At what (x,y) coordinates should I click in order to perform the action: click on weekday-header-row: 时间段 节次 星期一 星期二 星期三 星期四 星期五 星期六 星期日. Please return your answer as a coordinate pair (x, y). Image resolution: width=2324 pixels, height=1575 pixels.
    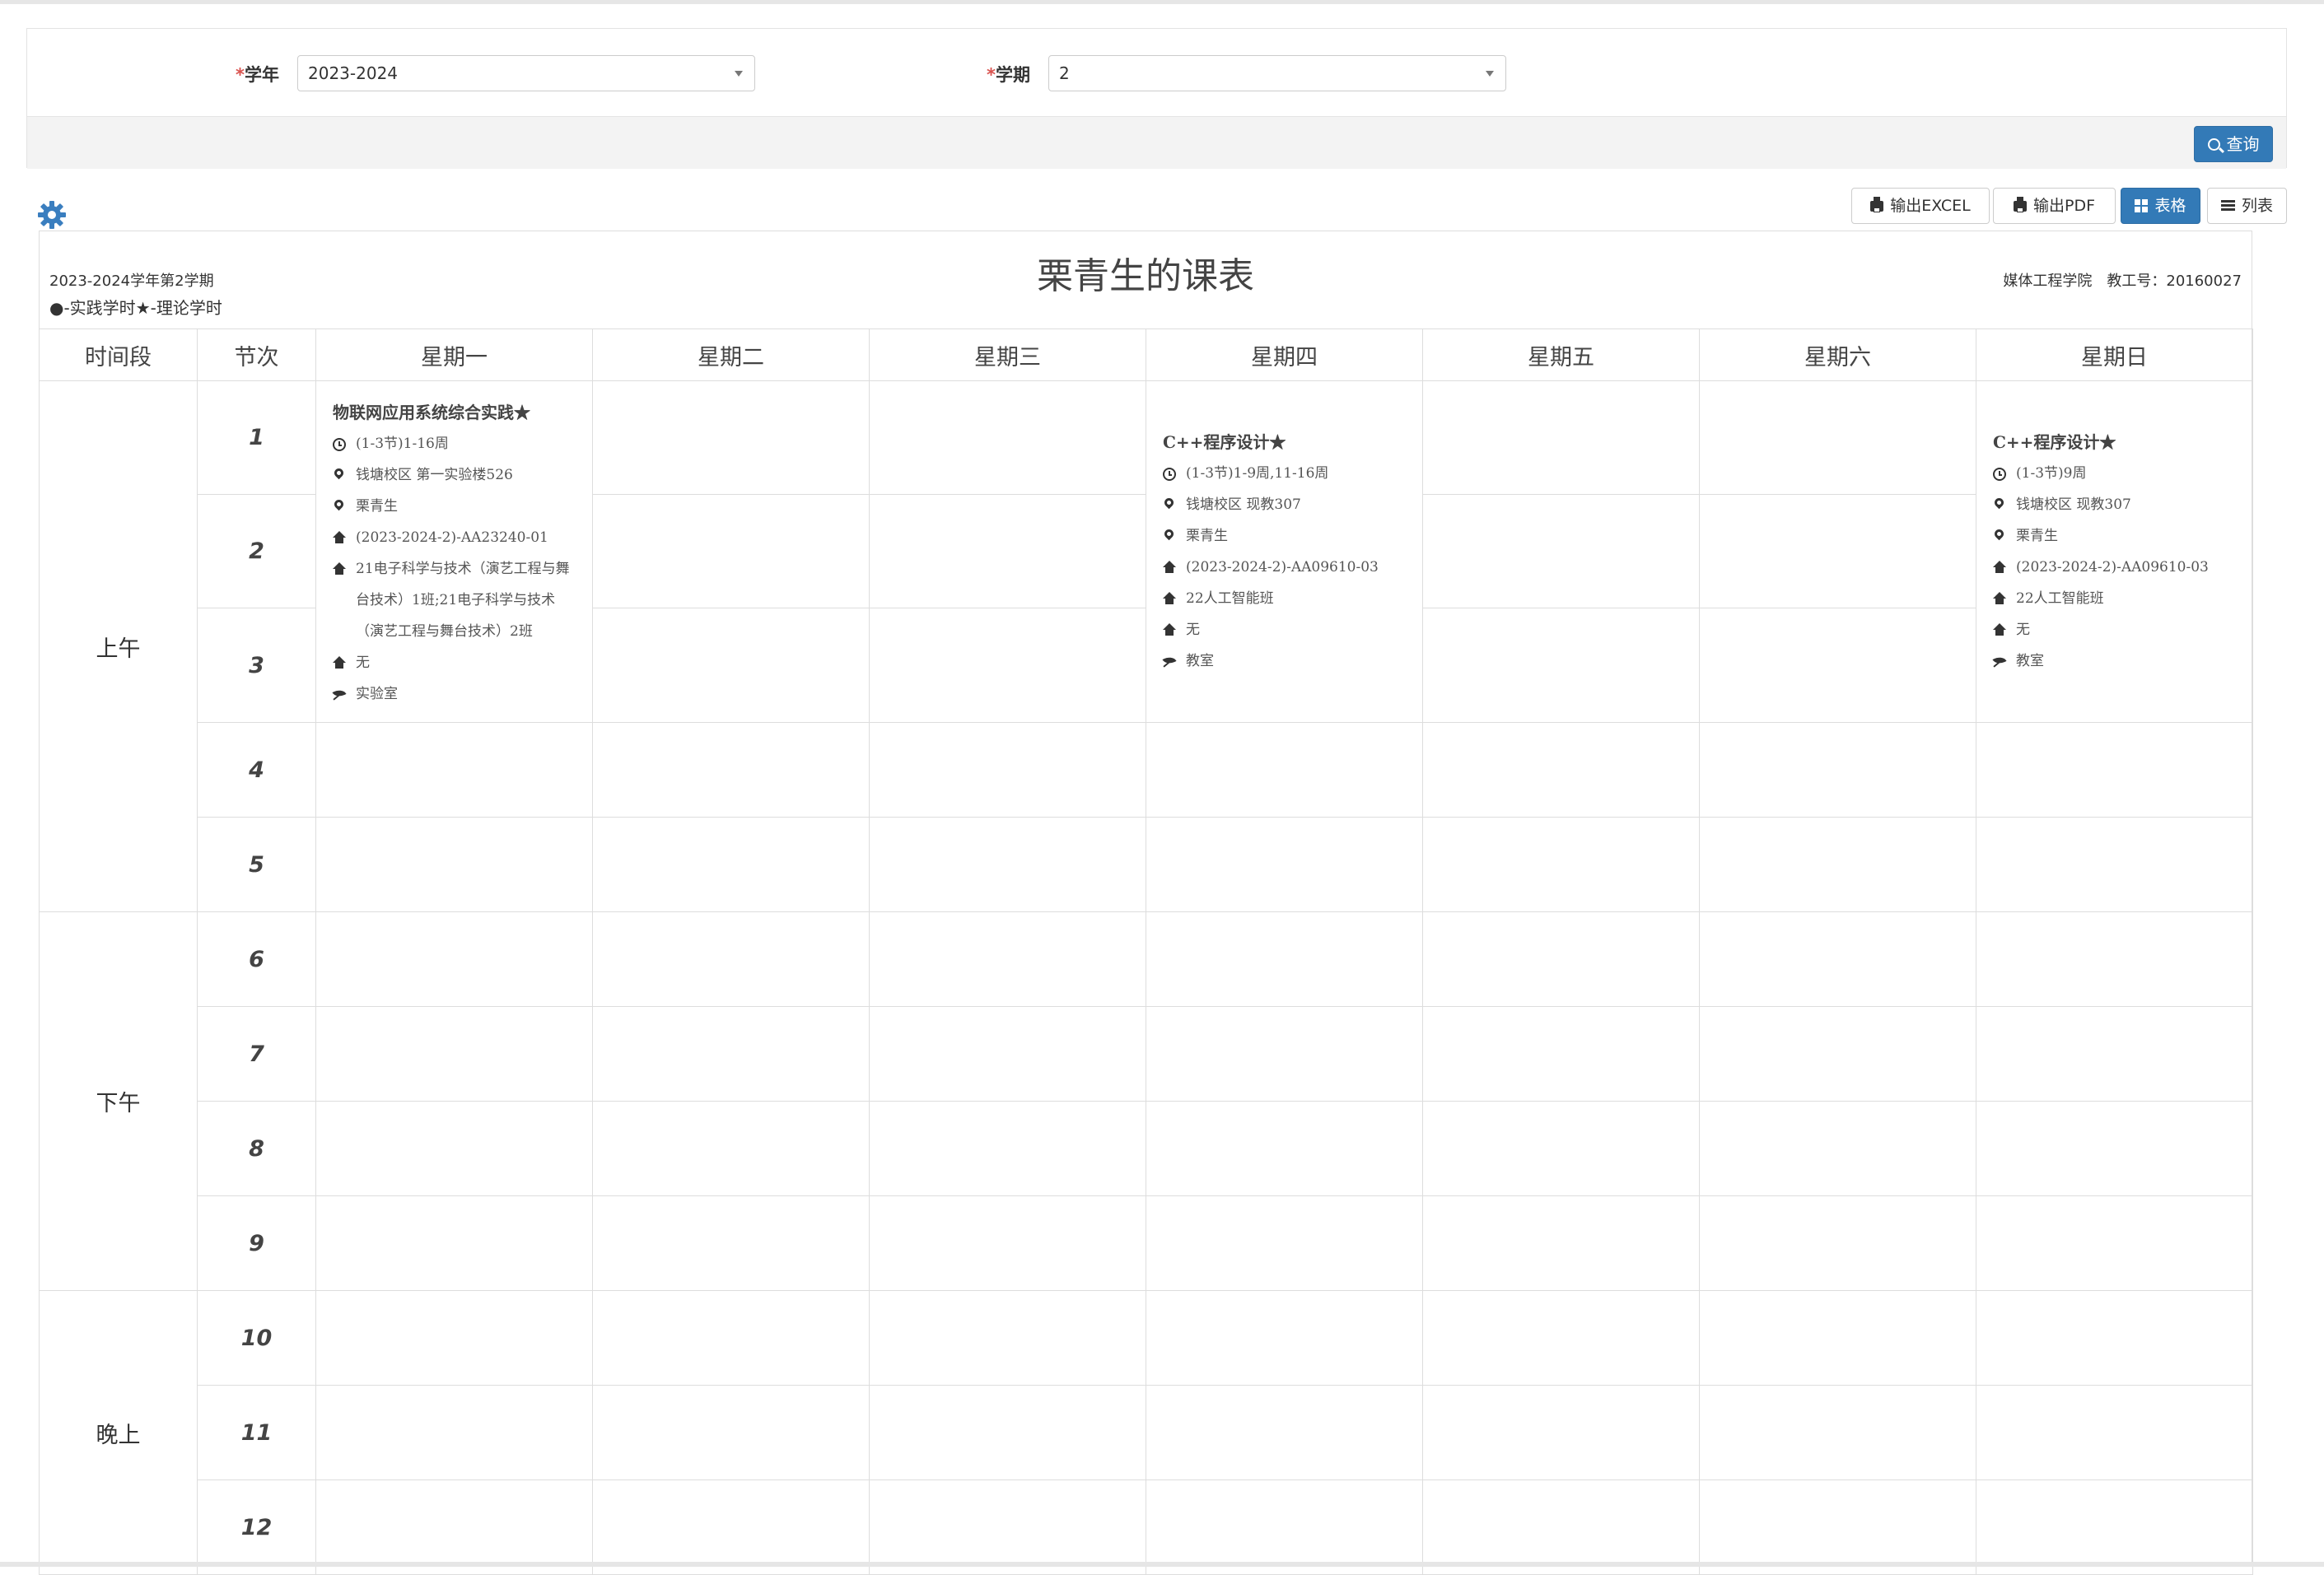
    Looking at the image, I should click on (1146, 355).